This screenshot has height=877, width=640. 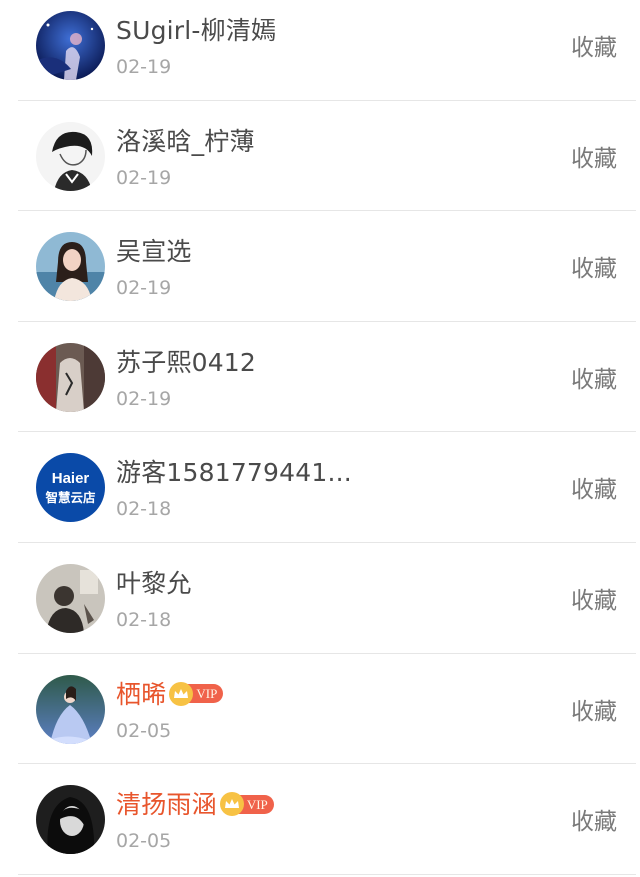 I want to click on user-name: 清扬雨涵, so click(x=166, y=803).